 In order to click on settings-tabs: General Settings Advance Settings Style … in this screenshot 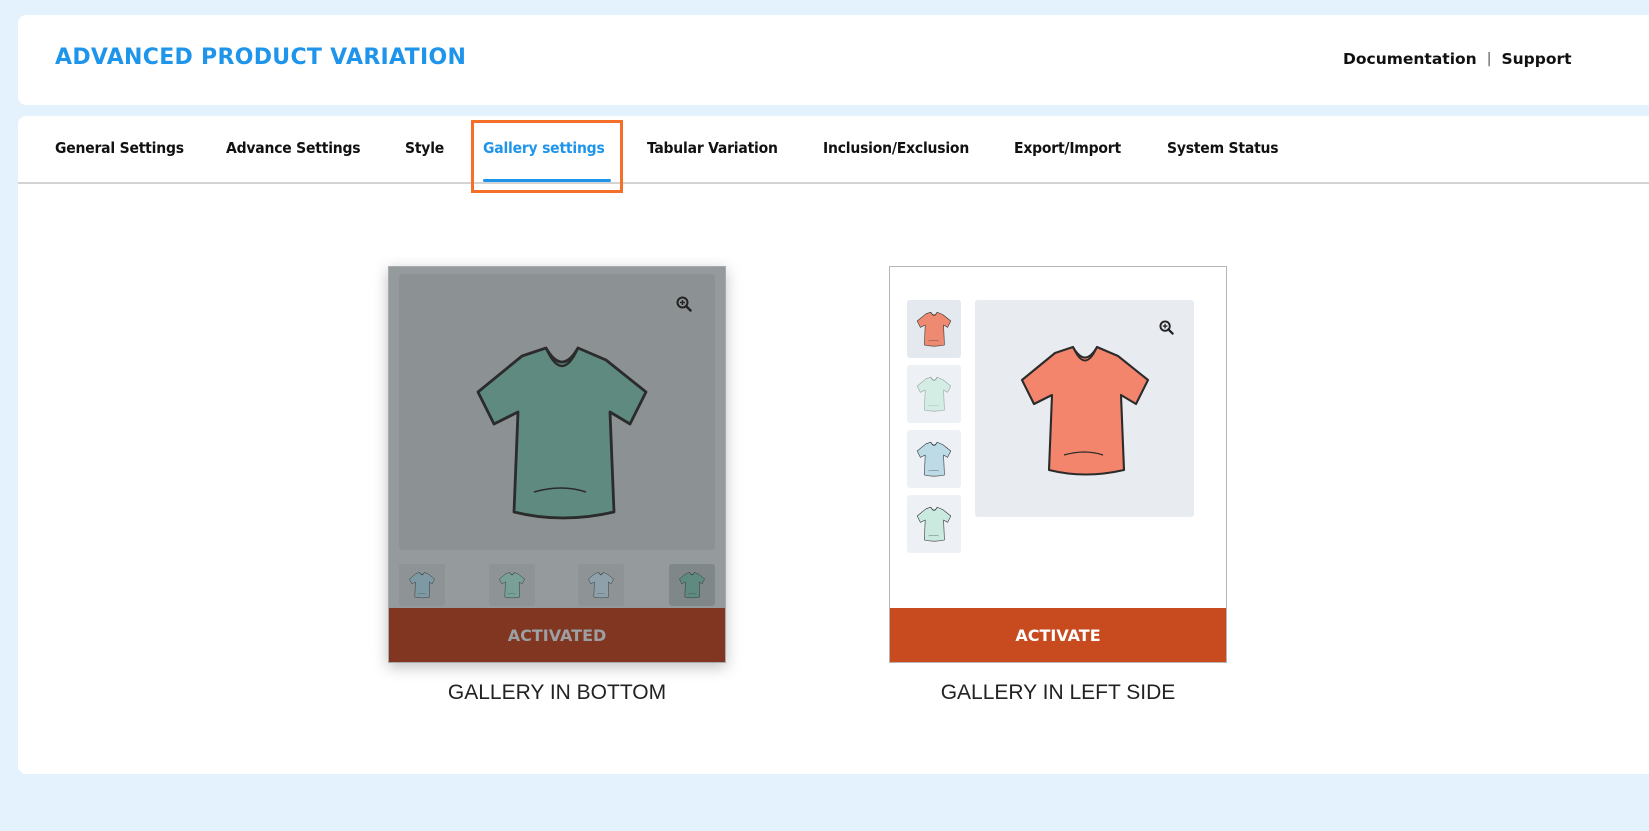, I will do `click(833, 154)`.